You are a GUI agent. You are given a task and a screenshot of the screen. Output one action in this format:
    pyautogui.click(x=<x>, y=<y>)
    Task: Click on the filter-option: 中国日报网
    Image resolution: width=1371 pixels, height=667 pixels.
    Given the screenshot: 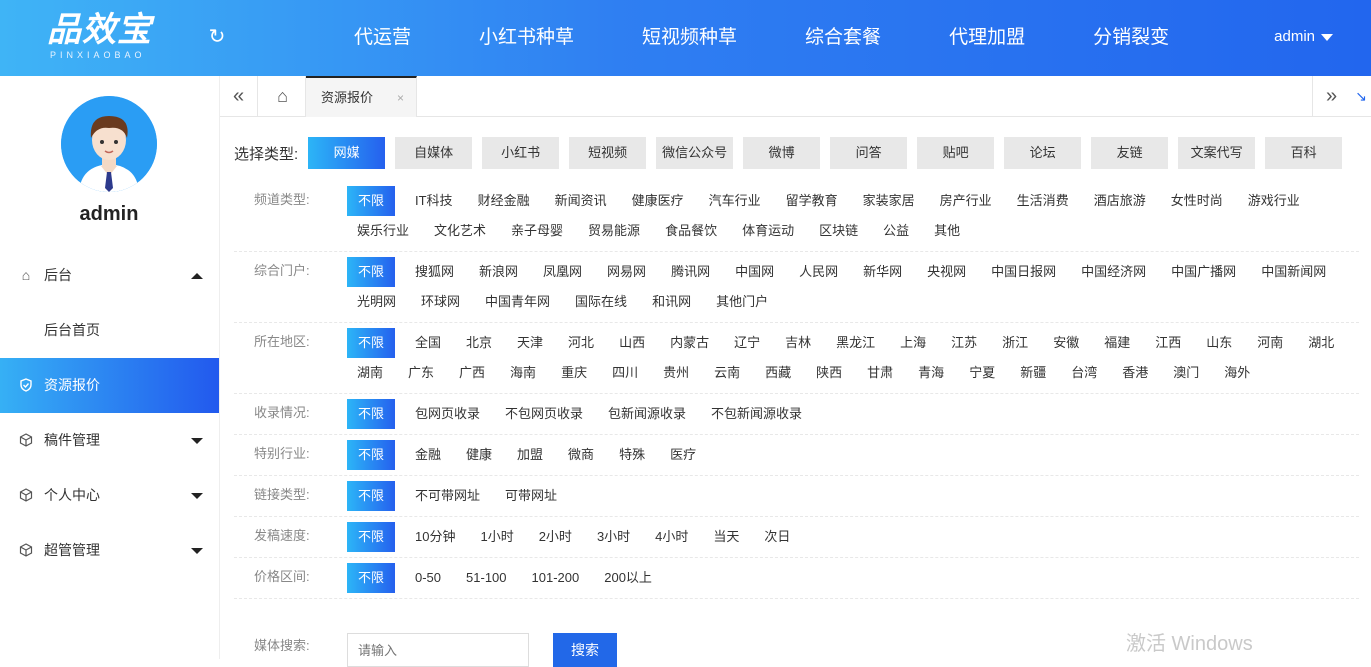 What is the action you would take?
    pyautogui.click(x=1023, y=272)
    